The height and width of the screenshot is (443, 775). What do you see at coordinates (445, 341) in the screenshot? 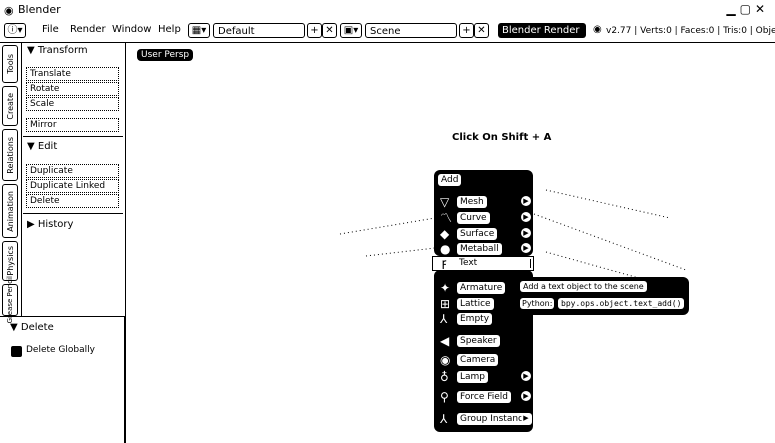
I see `speaker-icon: ◀` at bounding box center [445, 341].